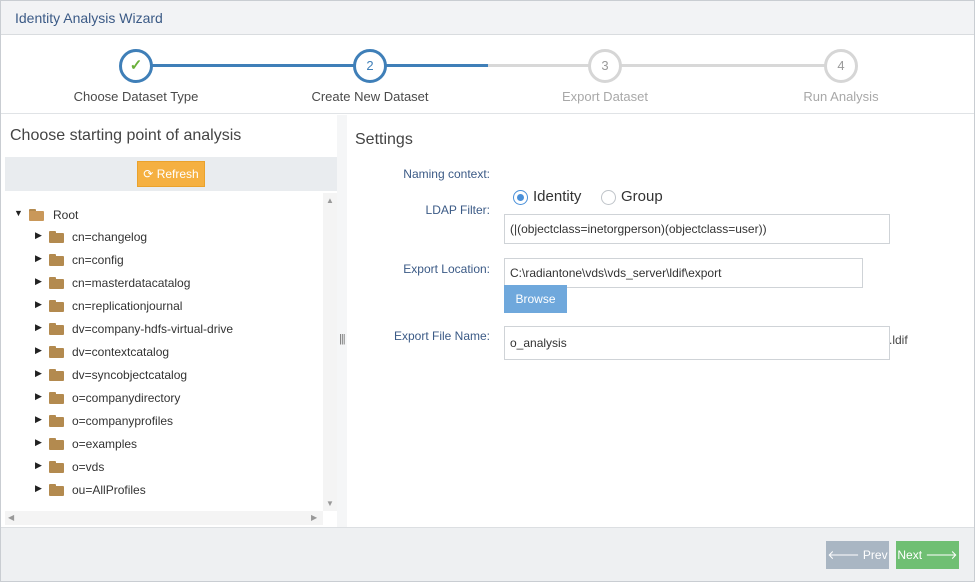  I want to click on tree-node-label: o=examples, so click(105, 444).